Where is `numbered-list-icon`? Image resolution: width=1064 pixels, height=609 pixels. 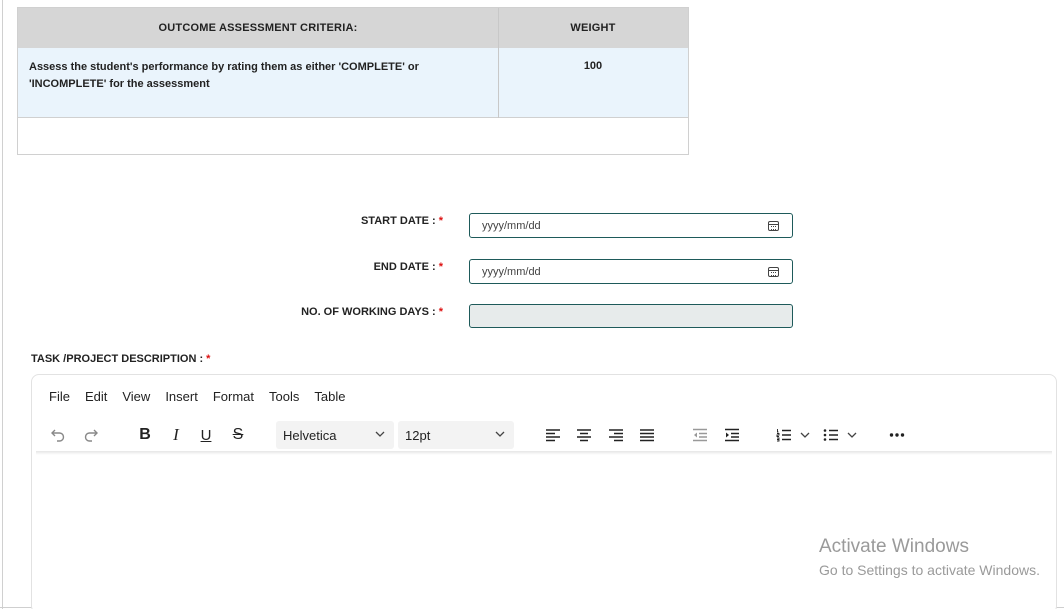 numbered-list-icon is located at coordinates (784, 435).